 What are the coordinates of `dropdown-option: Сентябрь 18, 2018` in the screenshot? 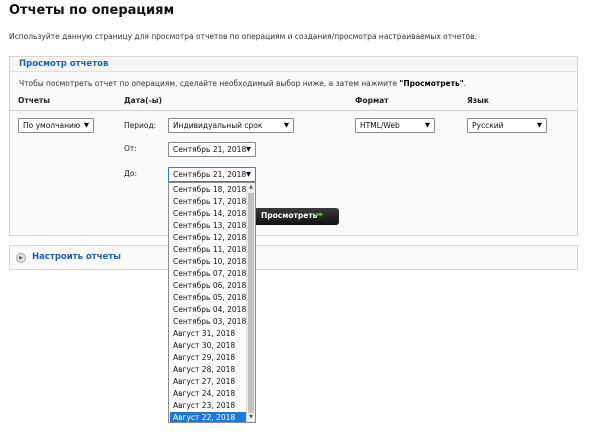 It's located at (208, 190).